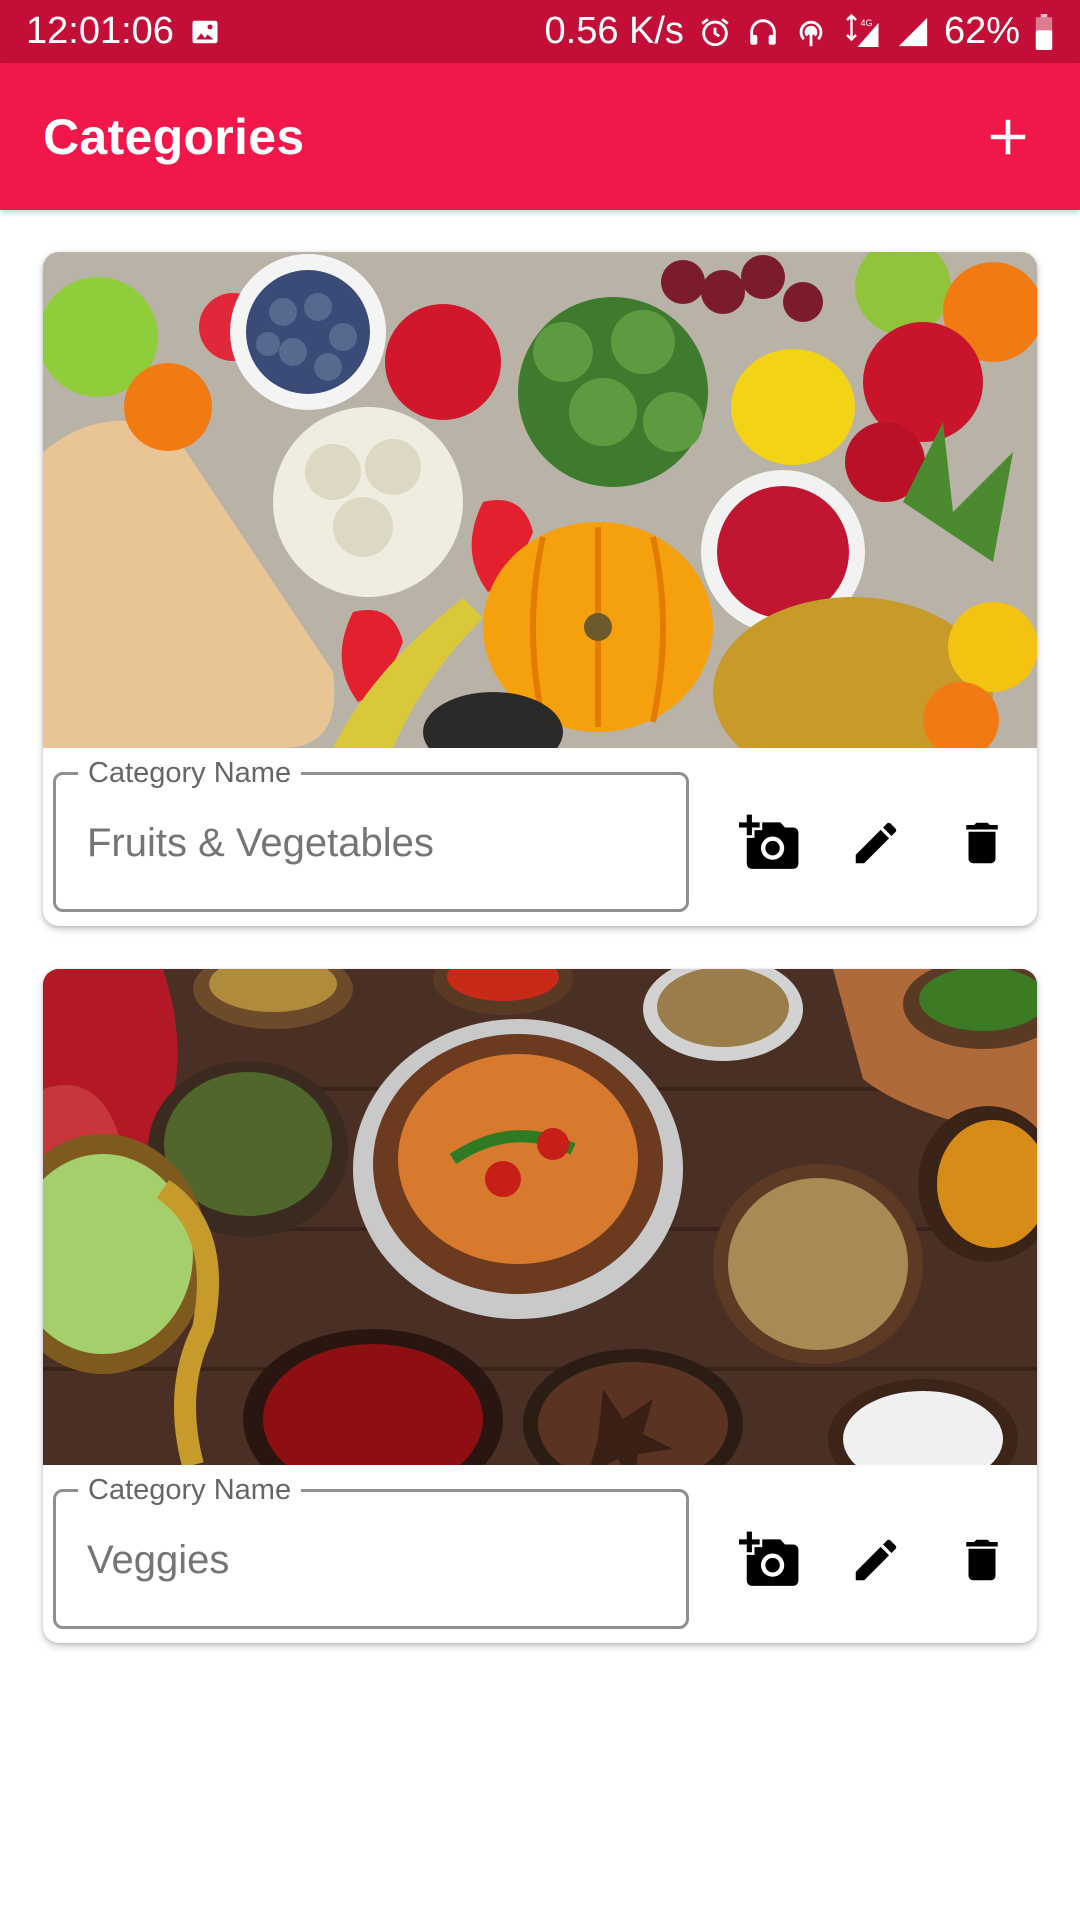 The height and width of the screenshot is (1920, 1080). I want to click on battery-icon, so click(1044, 31).